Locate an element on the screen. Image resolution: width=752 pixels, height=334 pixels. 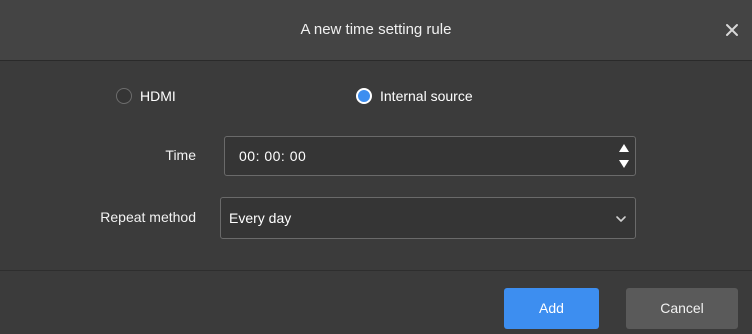
radio-internal-source-label: Internal source is located at coordinates (426, 96).